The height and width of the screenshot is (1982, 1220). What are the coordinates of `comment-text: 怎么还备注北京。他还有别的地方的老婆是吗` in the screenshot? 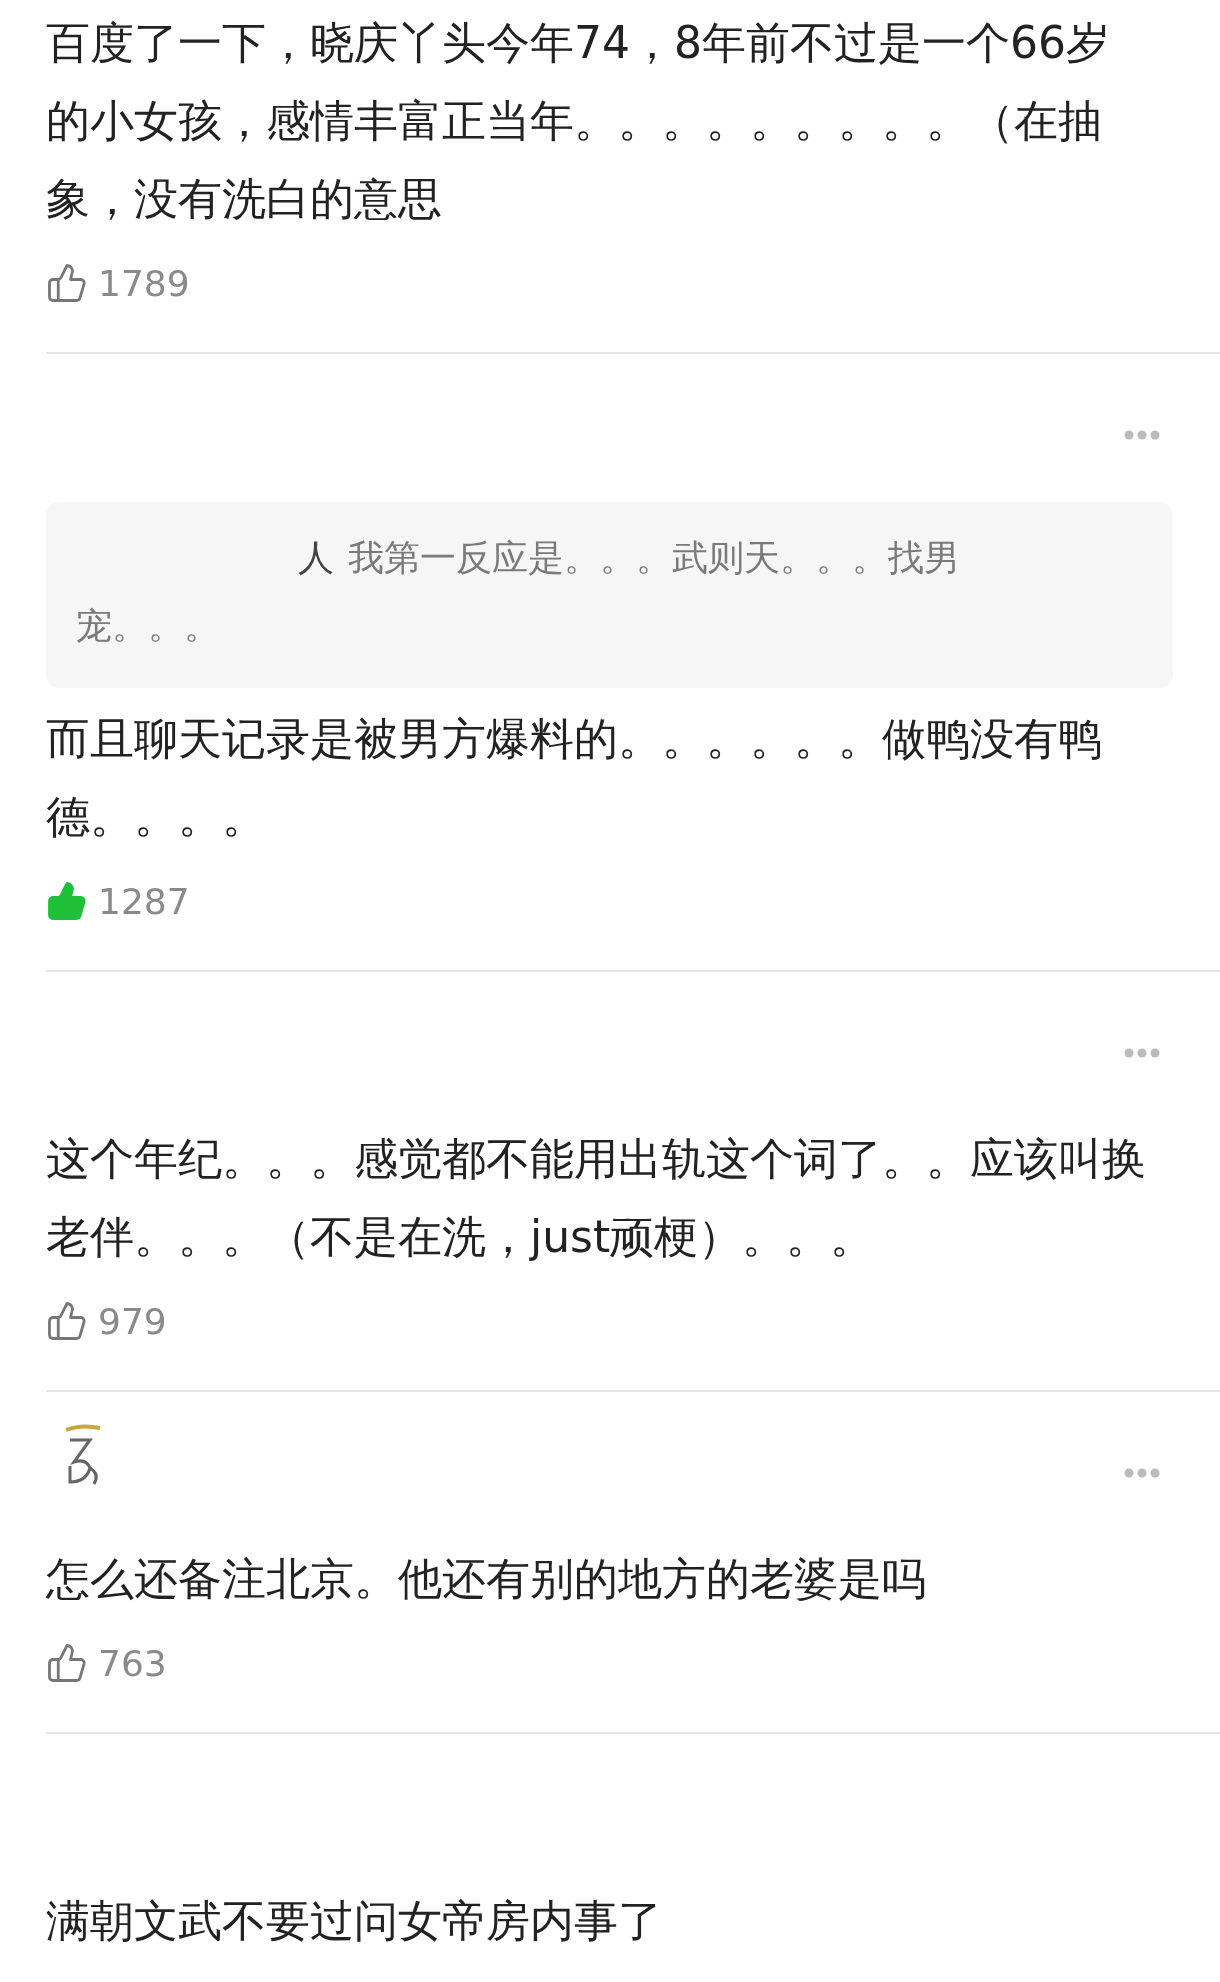 It's located at (486, 1579).